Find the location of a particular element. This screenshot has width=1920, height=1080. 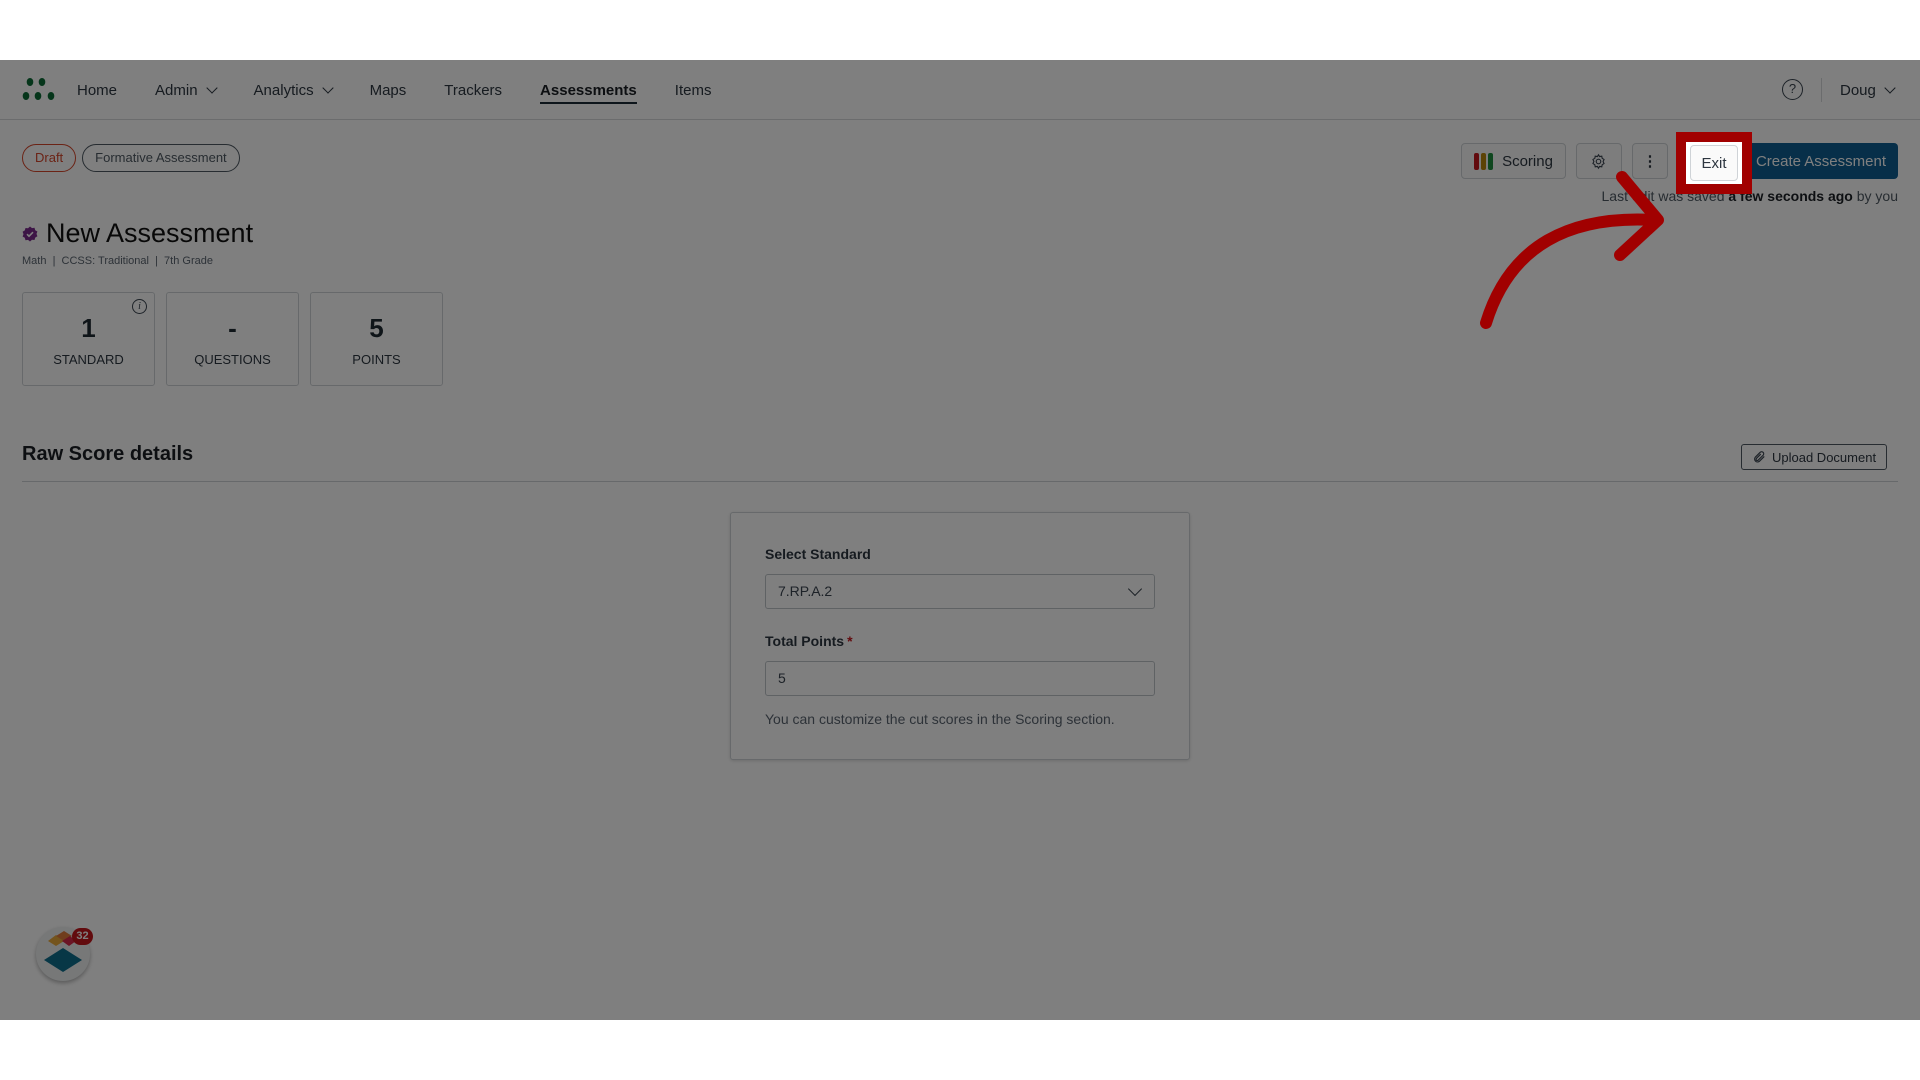

nav-analytics: Analytics is located at coordinates (293, 90).